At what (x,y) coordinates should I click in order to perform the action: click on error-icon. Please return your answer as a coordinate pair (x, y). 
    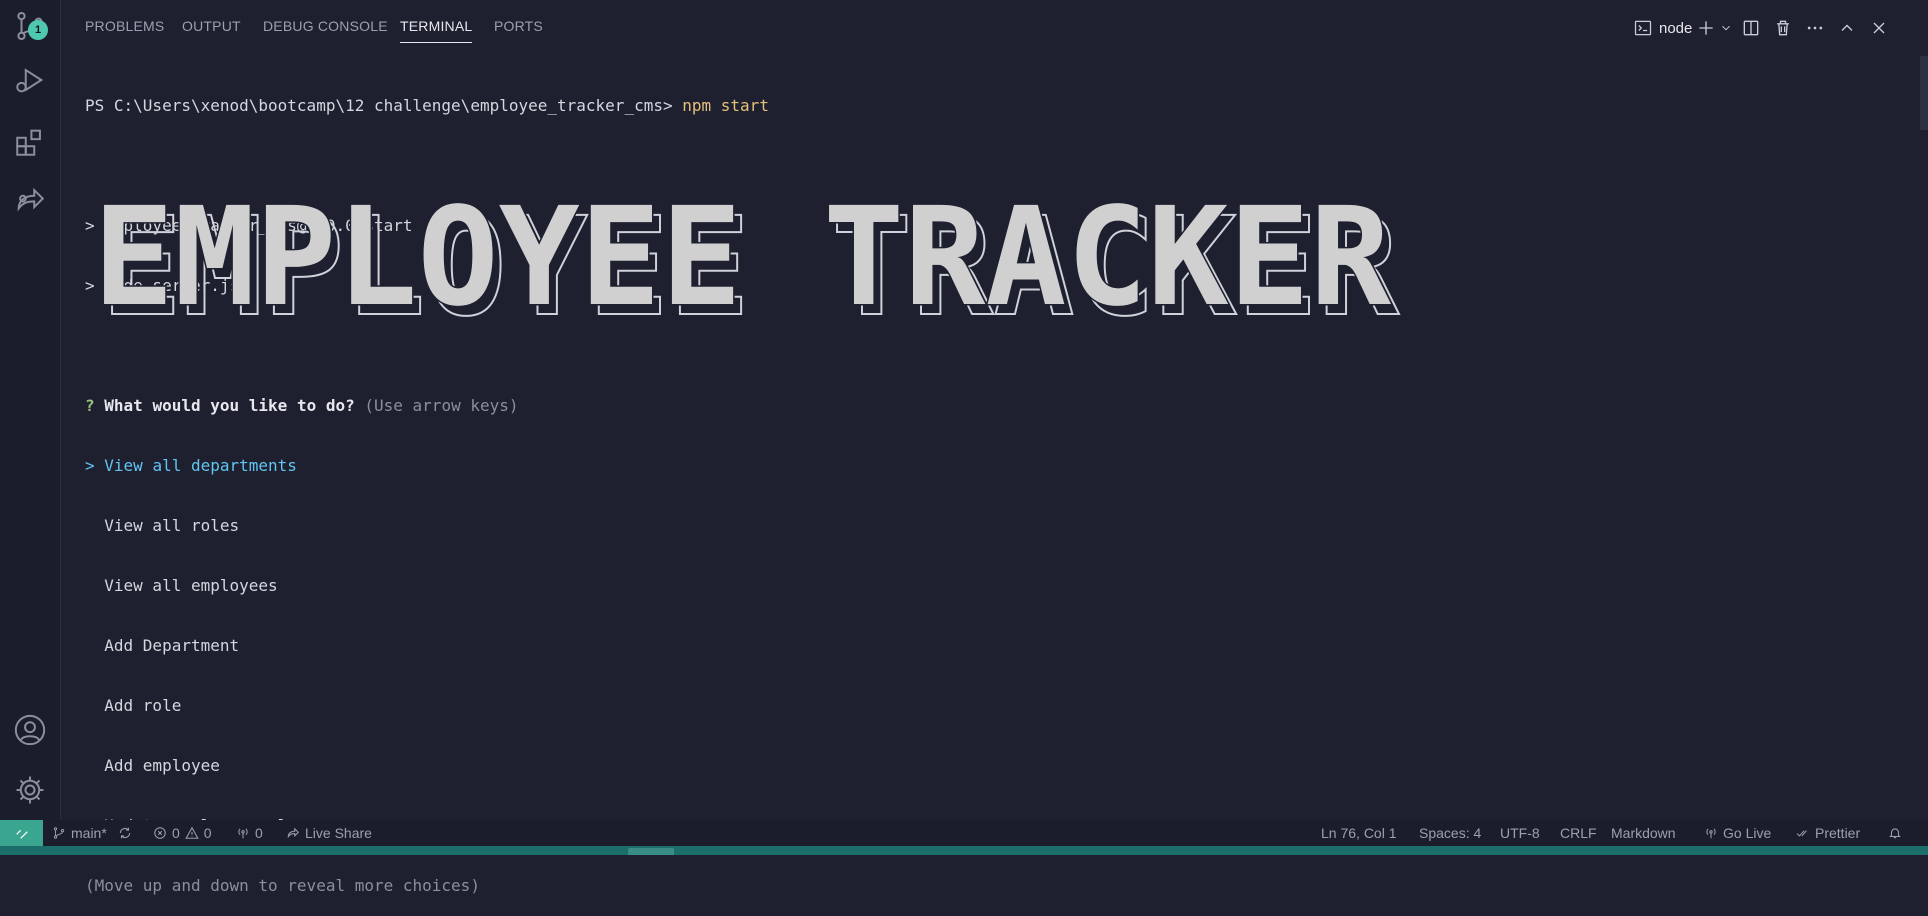
    Looking at the image, I should click on (160, 833).